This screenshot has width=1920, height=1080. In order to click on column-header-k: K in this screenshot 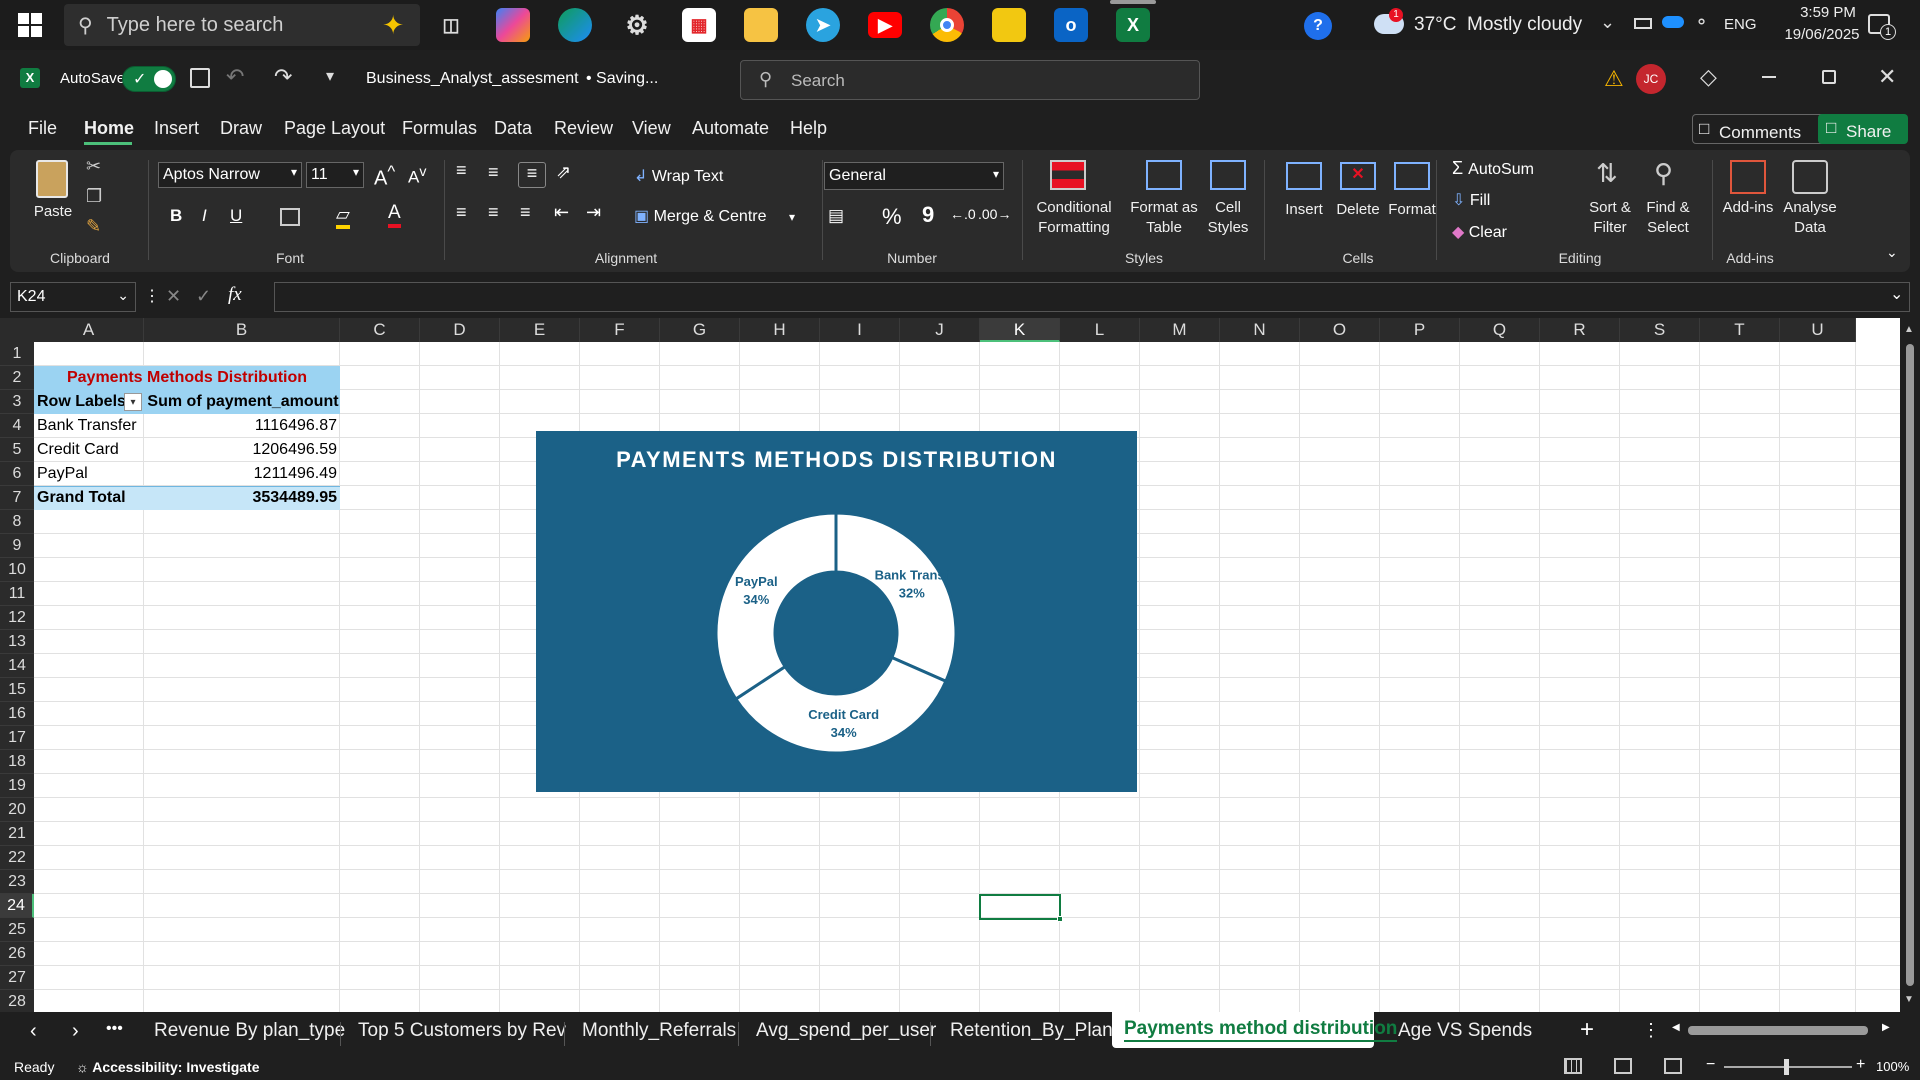, I will do `click(1020, 330)`.